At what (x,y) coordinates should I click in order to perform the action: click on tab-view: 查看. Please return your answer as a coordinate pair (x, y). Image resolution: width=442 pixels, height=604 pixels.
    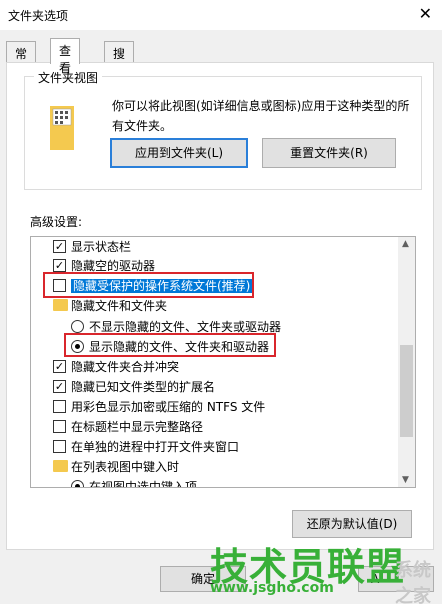
    Looking at the image, I should click on (65, 56).